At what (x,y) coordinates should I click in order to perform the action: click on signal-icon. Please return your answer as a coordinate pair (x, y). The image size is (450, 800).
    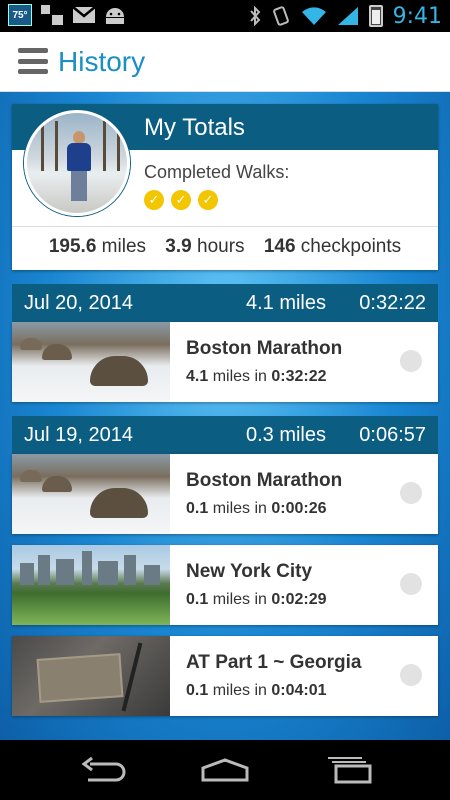
    Looking at the image, I should click on (347, 16).